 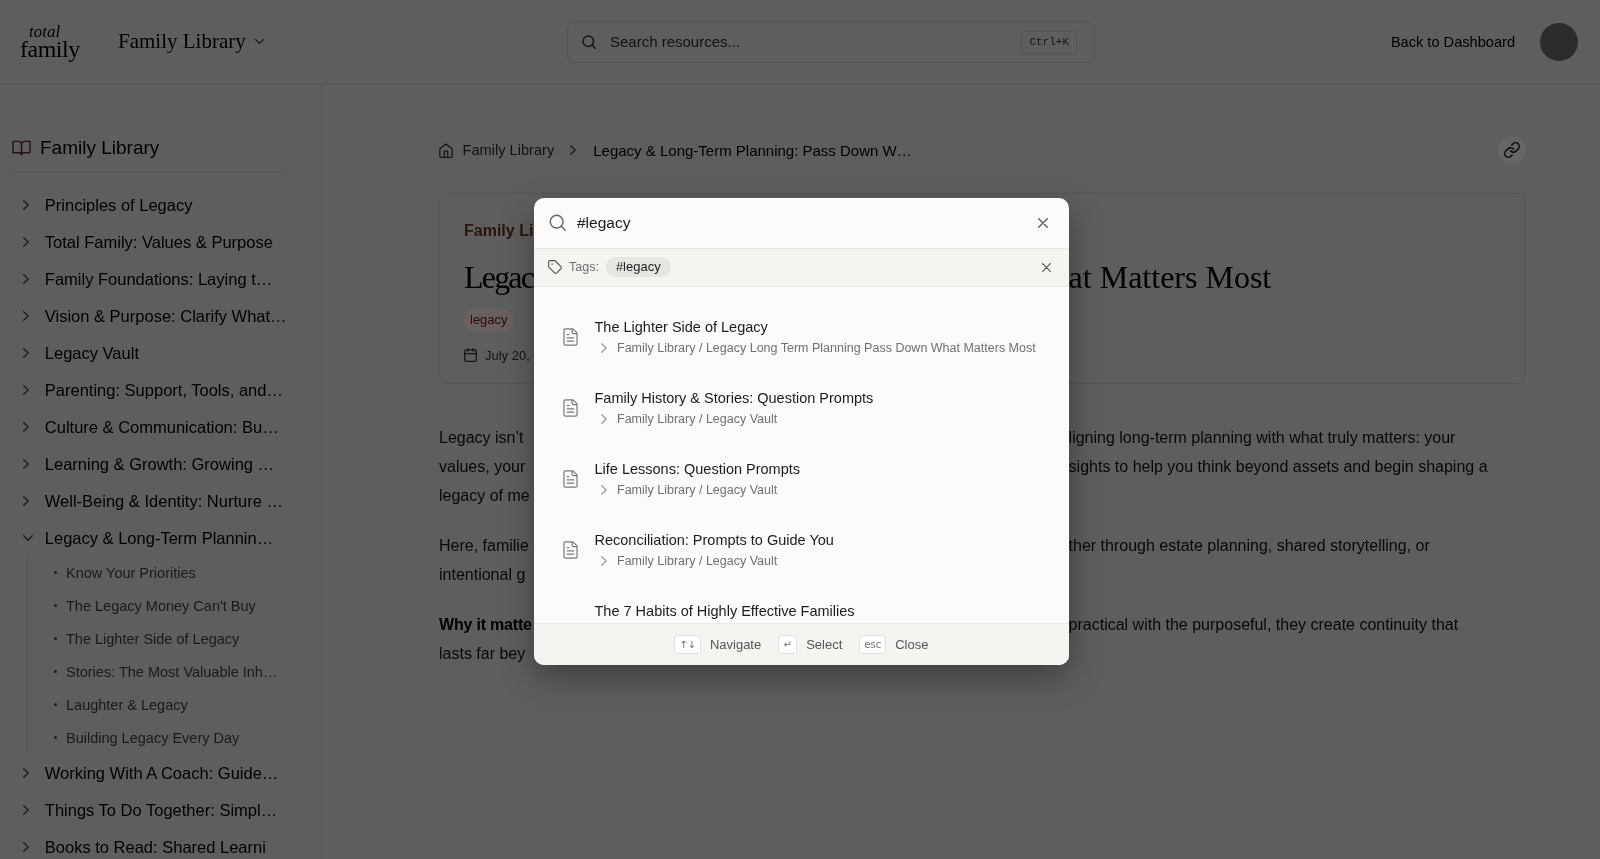 What do you see at coordinates (687, 644) in the screenshot?
I see `keyboard-key: ↑↓` at bounding box center [687, 644].